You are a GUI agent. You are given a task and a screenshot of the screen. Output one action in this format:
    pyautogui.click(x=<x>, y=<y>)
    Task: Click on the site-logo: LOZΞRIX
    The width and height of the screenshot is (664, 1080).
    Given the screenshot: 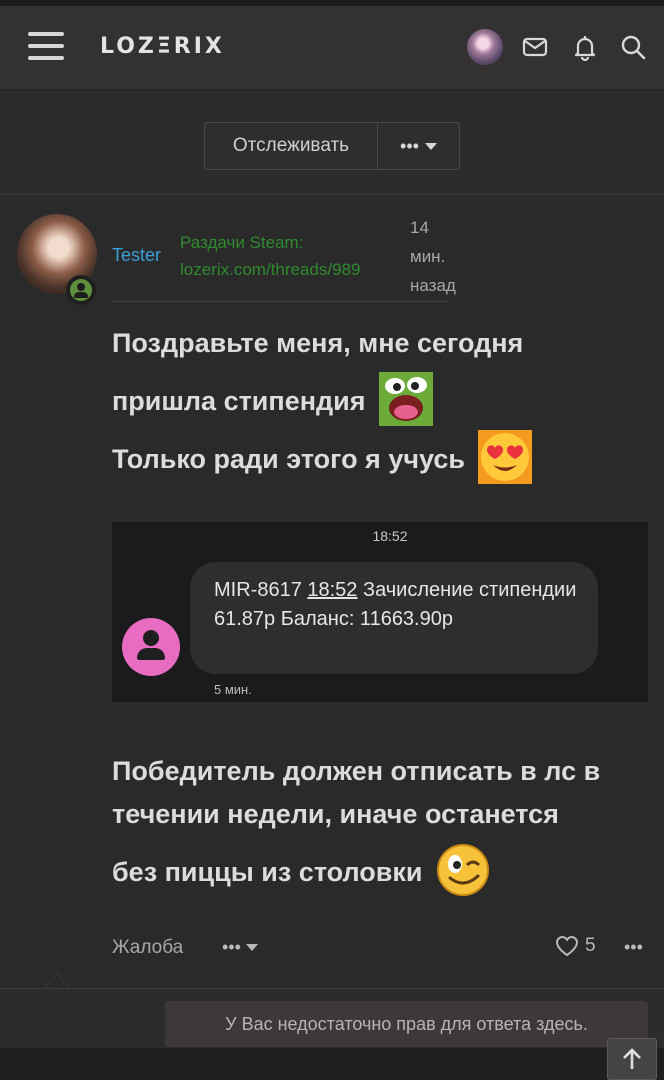 What is the action you would take?
    pyautogui.click(x=162, y=46)
    